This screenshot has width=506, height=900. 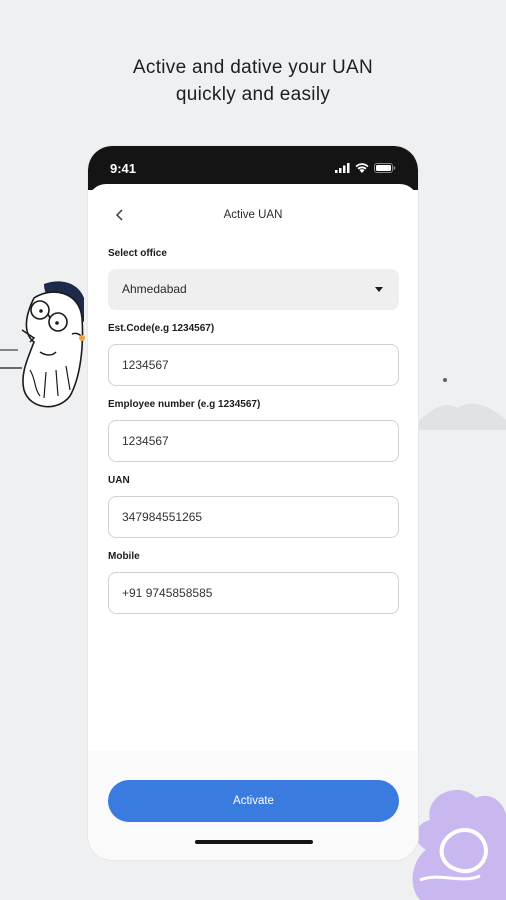 What do you see at coordinates (253, 289) in the screenshot?
I see `office-select: Ahmedabad` at bounding box center [253, 289].